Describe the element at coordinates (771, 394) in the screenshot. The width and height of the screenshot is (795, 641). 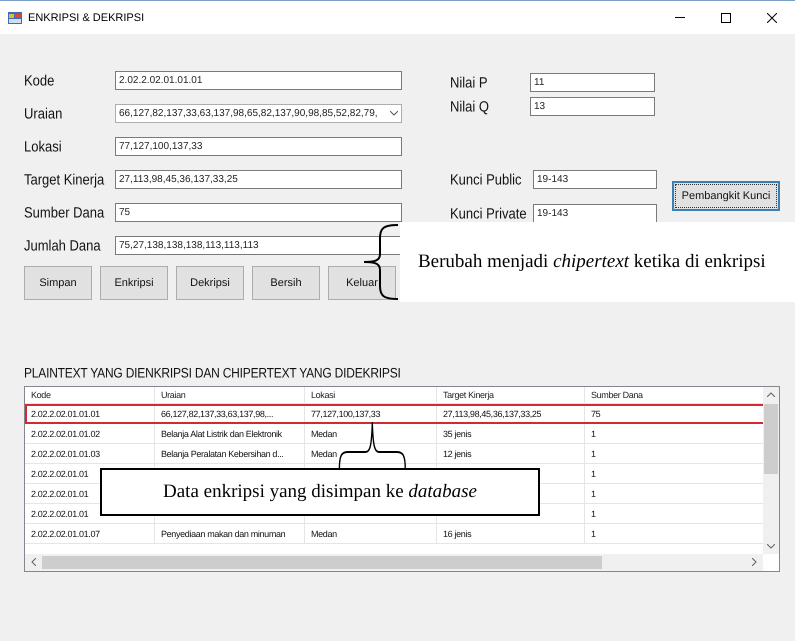
I see `scroll-up-icon` at that location.